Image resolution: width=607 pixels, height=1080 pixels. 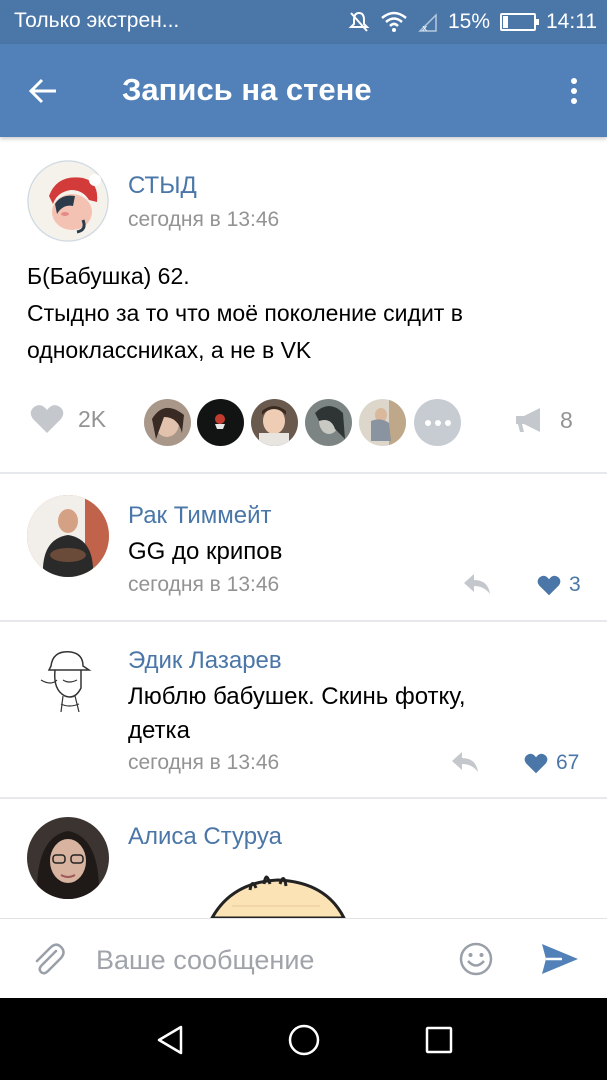 What do you see at coordinates (169, 350) in the screenshot?
I see `post-text-line: одноклассниках, а не в VK` at bounding box center [169, 350].